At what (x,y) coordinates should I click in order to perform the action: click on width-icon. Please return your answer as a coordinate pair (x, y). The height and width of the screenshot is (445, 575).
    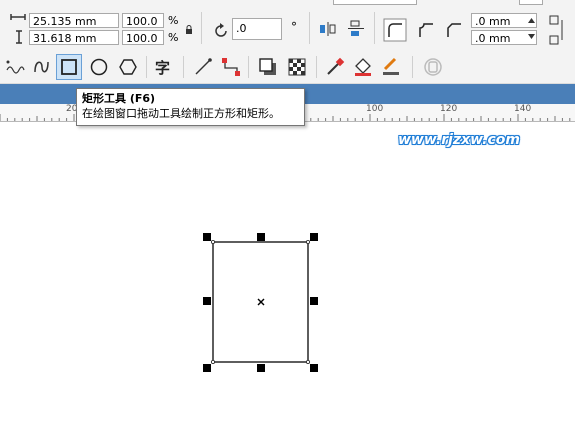
    Looking at the image, I should click on (18, 17).